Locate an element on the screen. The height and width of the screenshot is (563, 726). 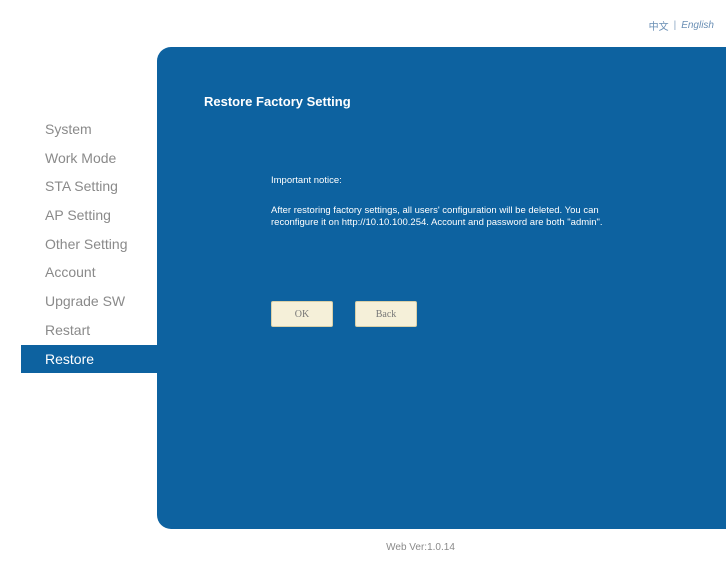
ok-button: OK is located at coordinates (302, 314).